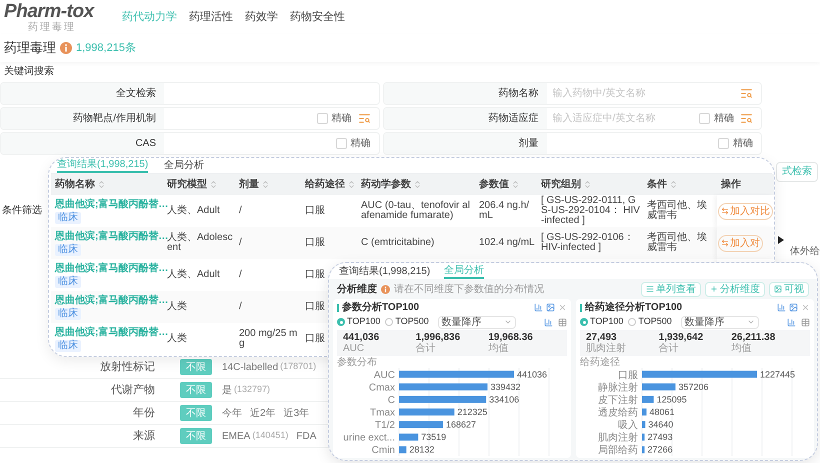 The height and width of the screenshot is (463, 820). What do you see at coordinates (177, 307) in the screenshot?
I see `table-cell: 人类` at bounding box center [177, 307].